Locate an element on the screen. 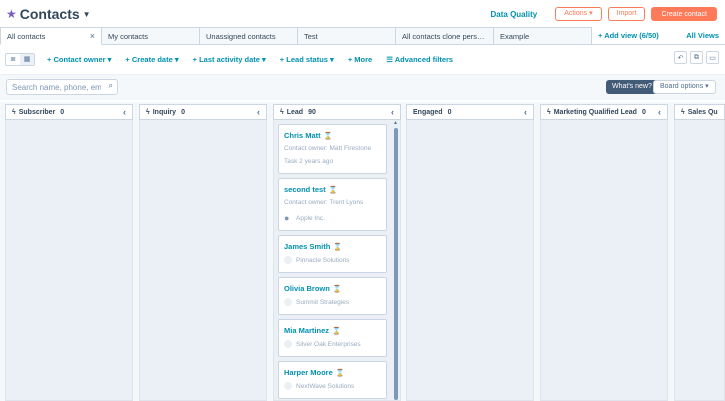 This screenshot has height=401, width=725. column-mql: ϟ Marketing Qualified Lead 0 ‹ is located at coordinates (604, 252).